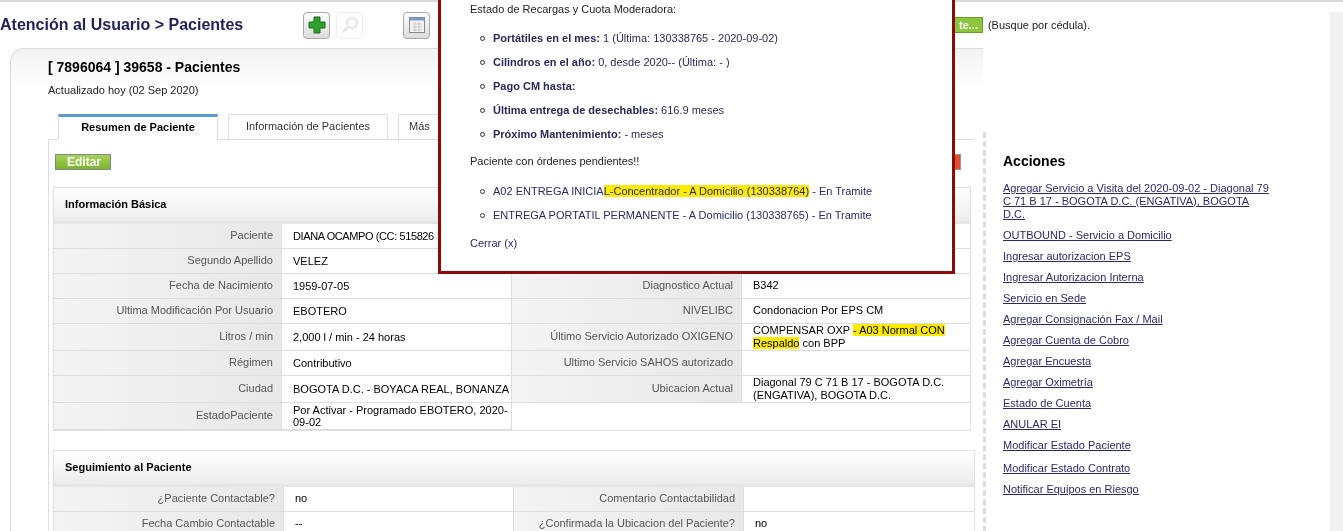  I want to click on calendar-button, so click(416, 25).